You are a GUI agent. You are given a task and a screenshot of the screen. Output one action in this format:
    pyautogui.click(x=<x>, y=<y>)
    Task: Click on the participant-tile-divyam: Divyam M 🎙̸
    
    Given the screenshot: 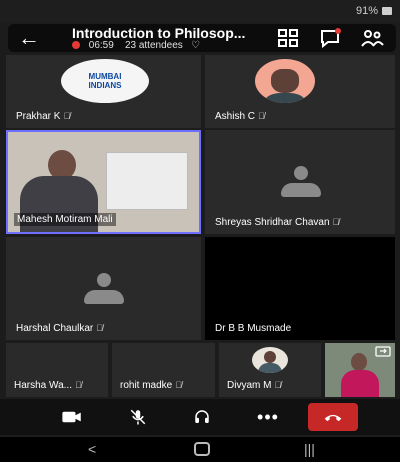 What is the action you would take?
    pyautogui.click(x=270, y=370)
    